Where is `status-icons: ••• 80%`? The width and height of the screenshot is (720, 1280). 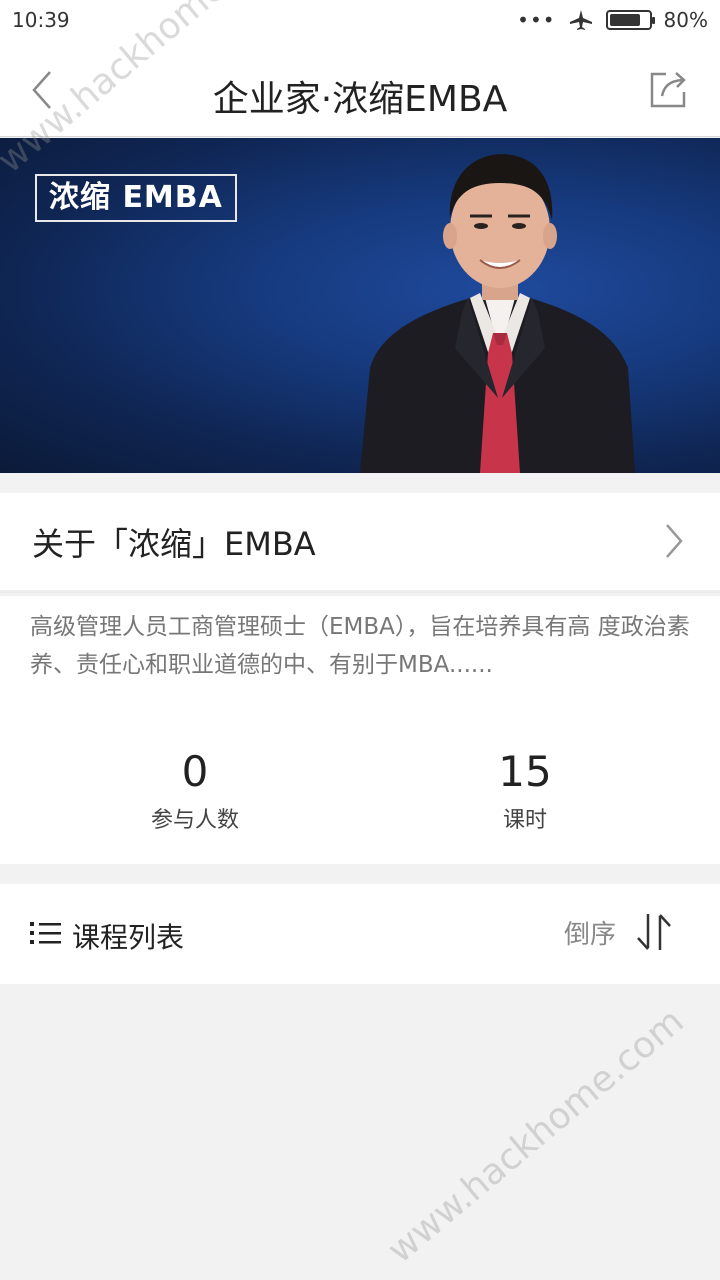 status-icons: ••• 80% is located at coordinates (612, 20).